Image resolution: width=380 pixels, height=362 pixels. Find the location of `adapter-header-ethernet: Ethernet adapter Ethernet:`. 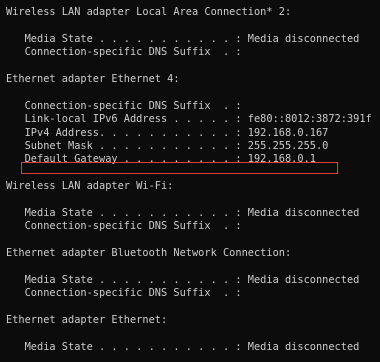

adapter-header-ethernet: Ethernet adapter Ethernet: is located at coordinates (87, 319).